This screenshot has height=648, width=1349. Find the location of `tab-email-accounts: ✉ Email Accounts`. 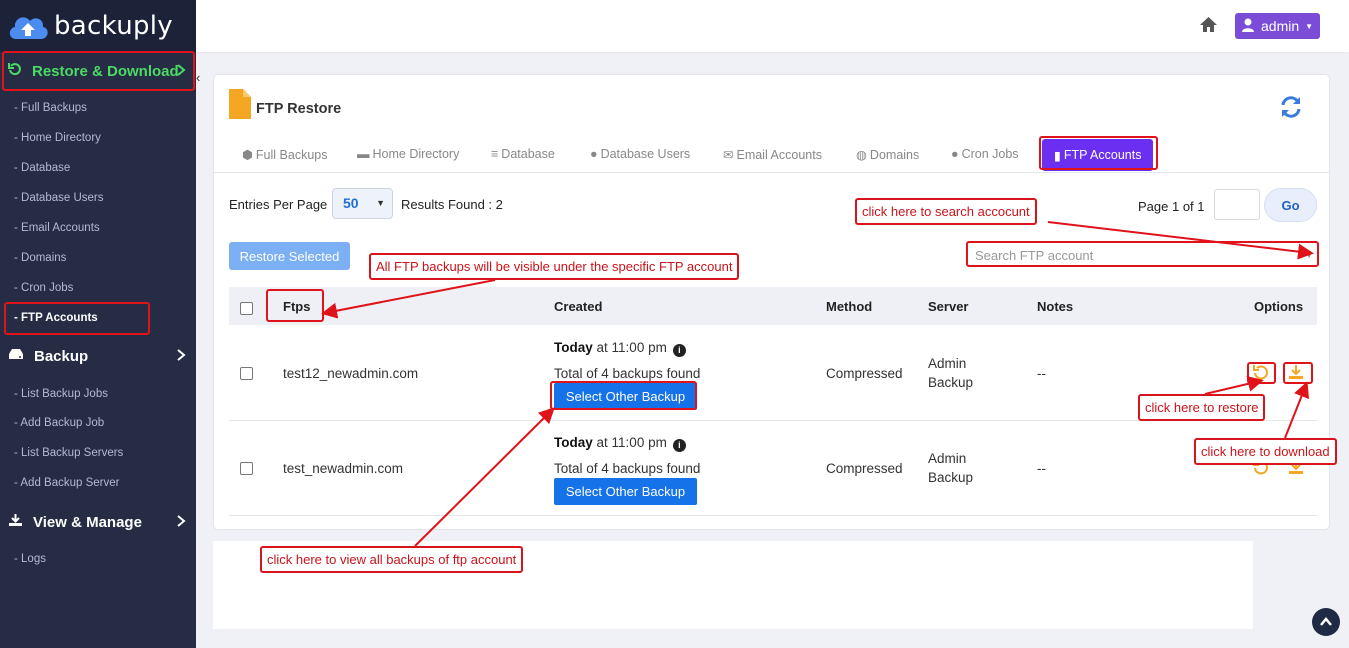

tab-email-accounts: ✉ Email Accounts is located at coordinates (772, 155).